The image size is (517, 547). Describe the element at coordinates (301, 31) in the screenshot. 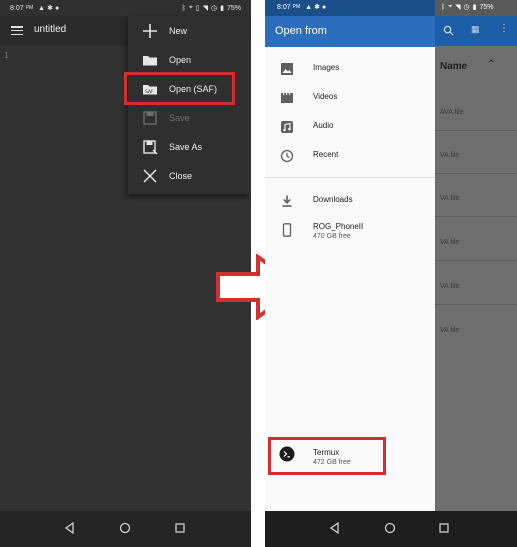

I see `drawer-title: Open from` at that location.